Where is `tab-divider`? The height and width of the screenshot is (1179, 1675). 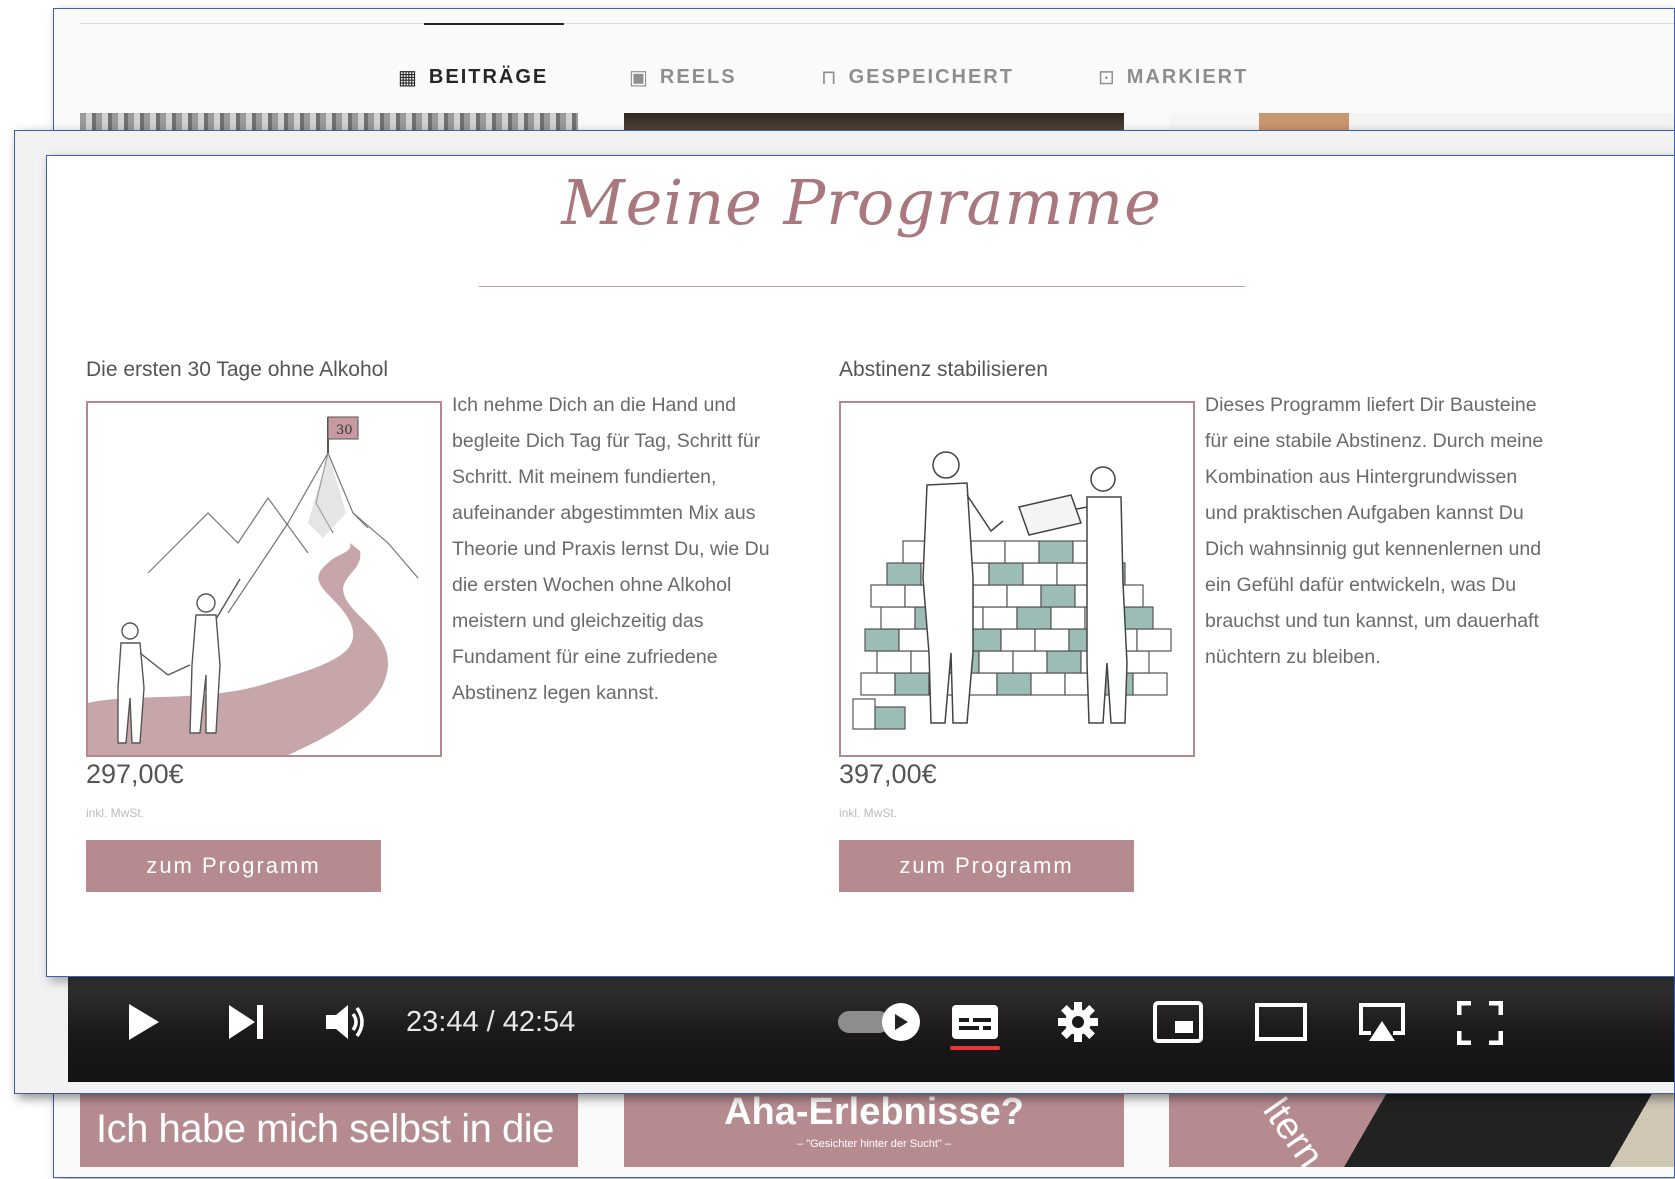 tab-divider is located at coordinates (877, 23).